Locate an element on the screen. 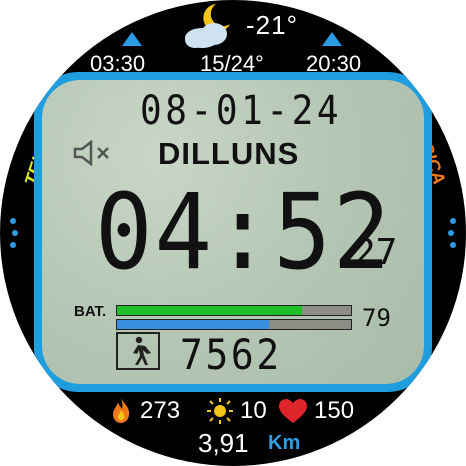 The height and width of the screenshot is (466, 466). battery-percent: 79 is located at coordinates (376, 318).